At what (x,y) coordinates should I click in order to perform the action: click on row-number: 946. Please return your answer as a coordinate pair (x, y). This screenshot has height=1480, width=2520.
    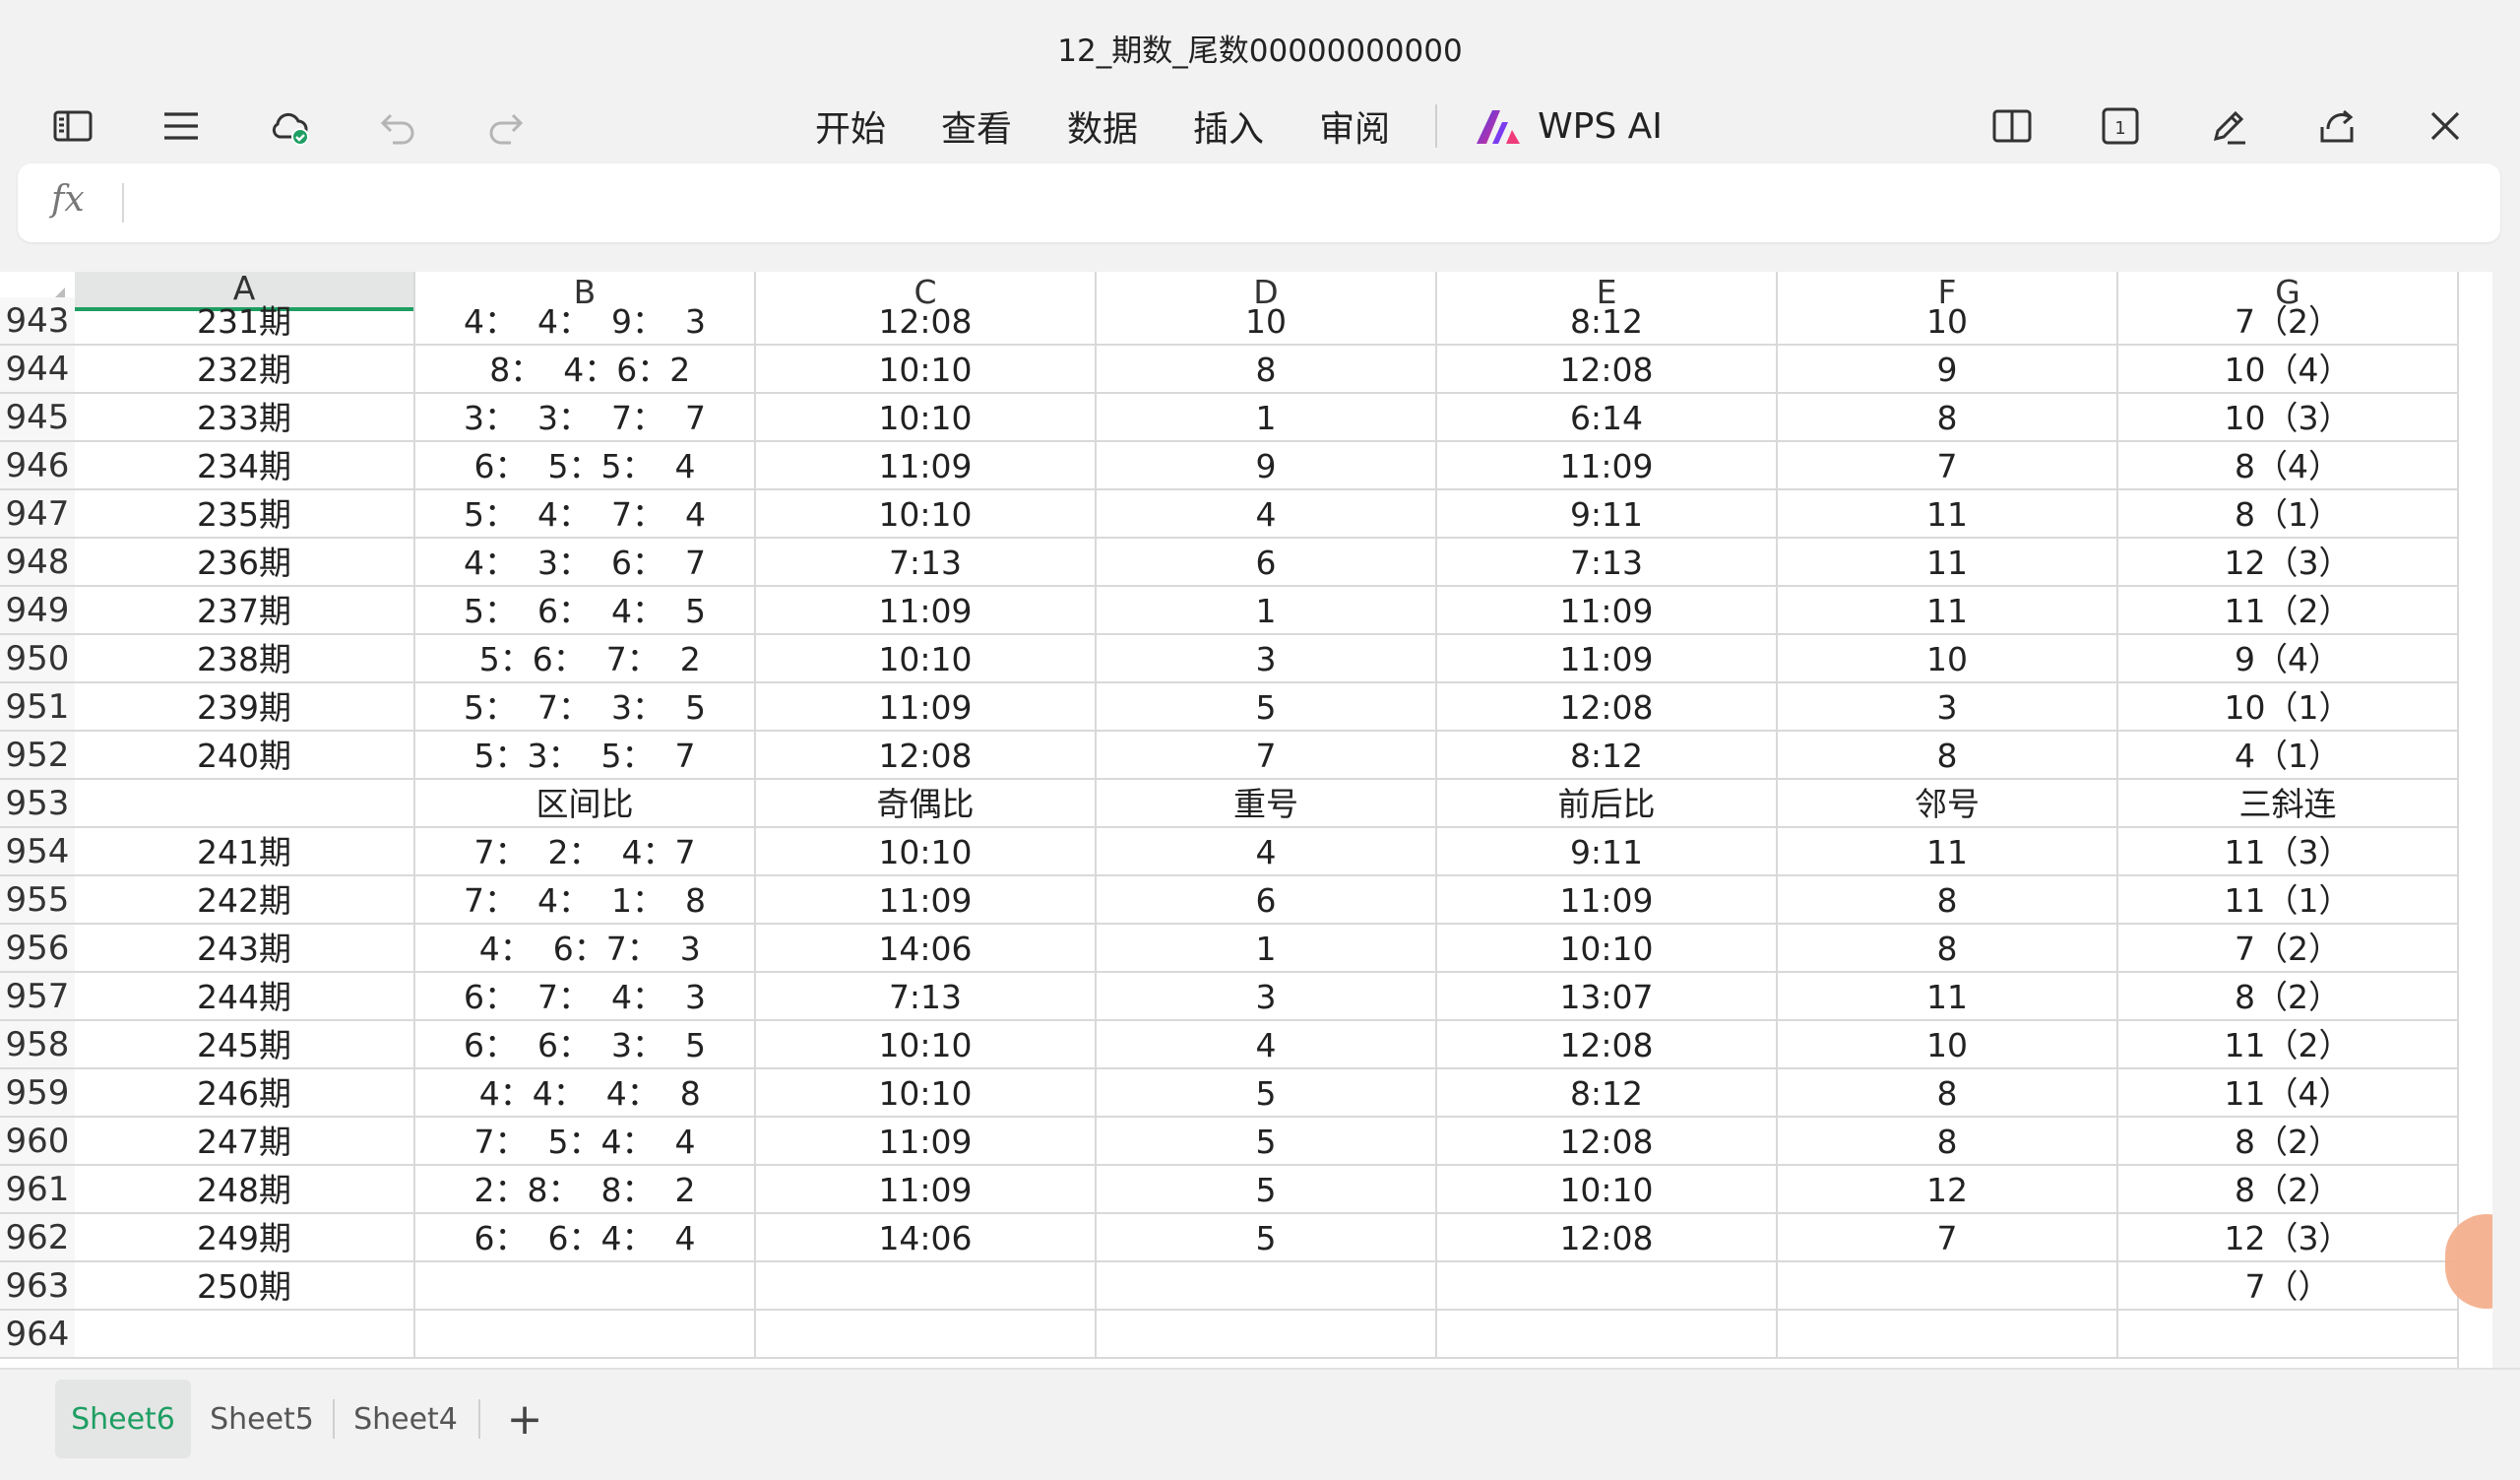
    Looking at the image, I should click on (37, 466).